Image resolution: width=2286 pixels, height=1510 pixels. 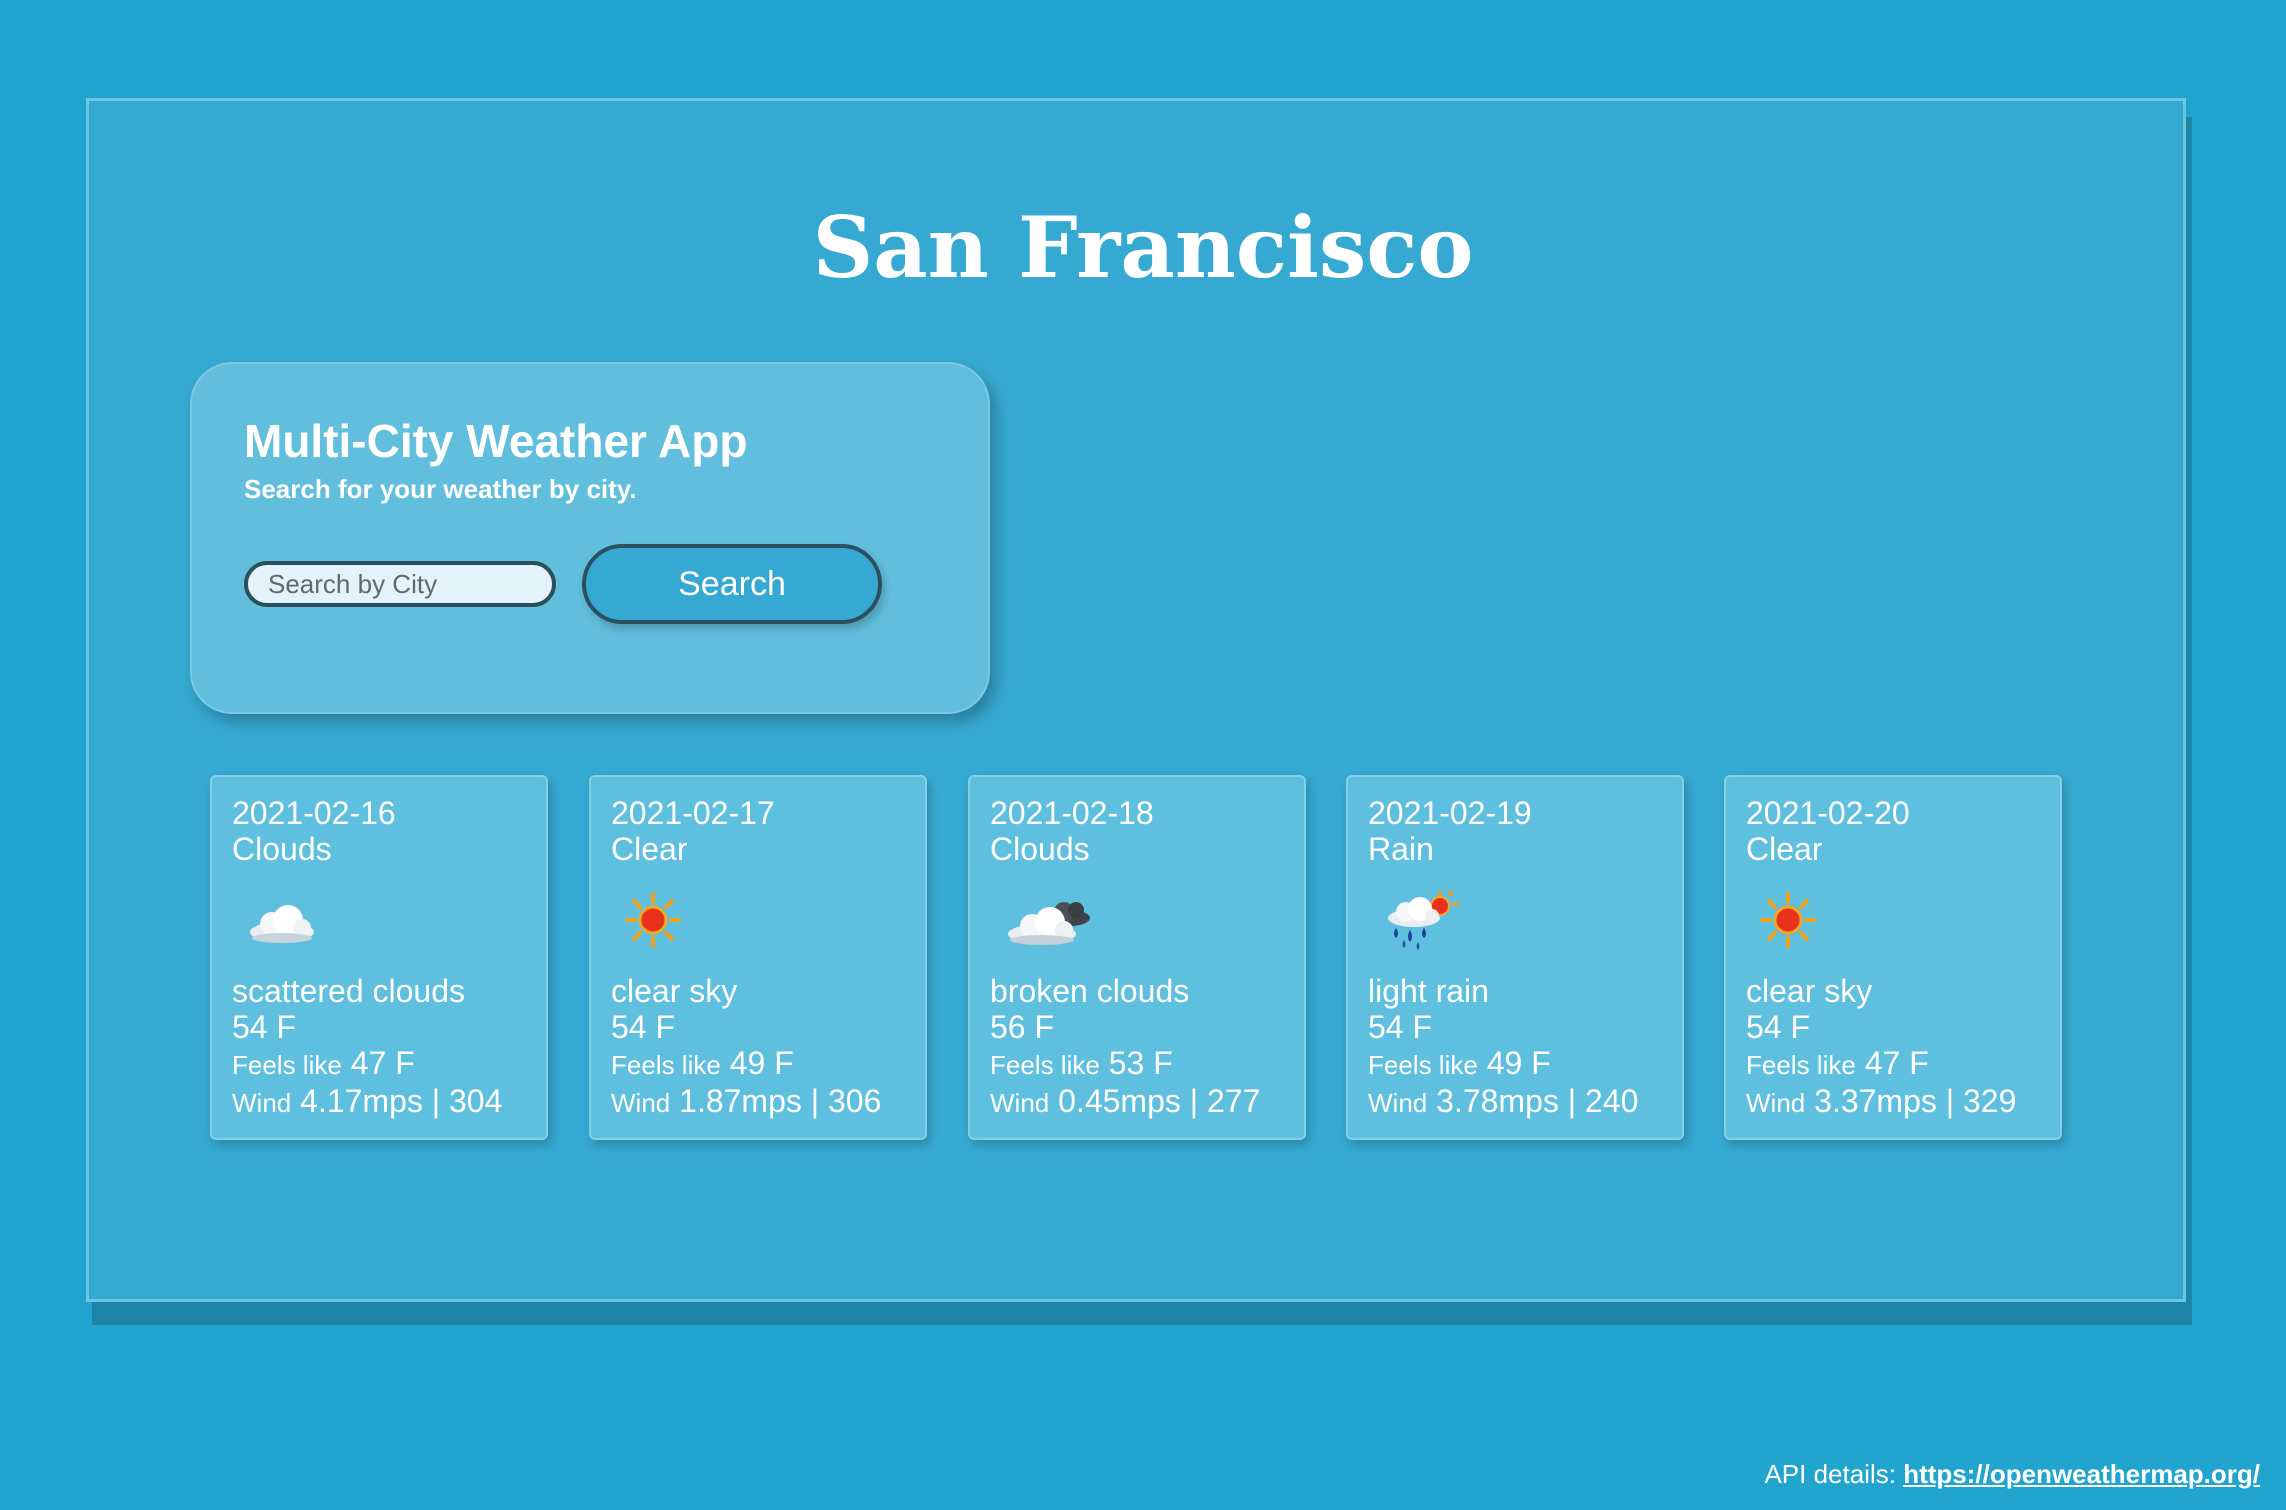 What do you see at coordinates (1137, 920) in the screenshot?
I see `broken-clouds-icon` at bounding box center [1137, 920].